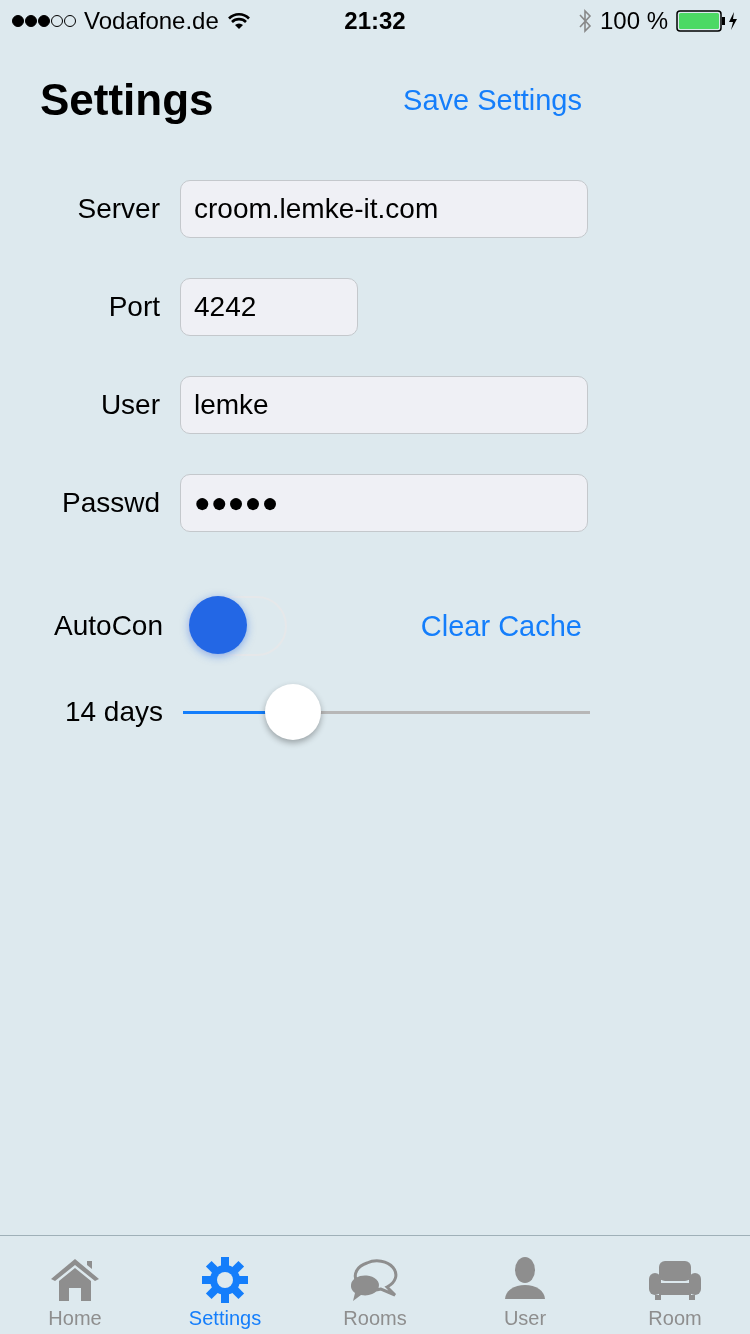 This screenshot has width=750, height=1334. What do you see at coordinates (384, 503) in the screenshot?
I see `input-field: ●●●●●` at bounding box center [384, 503].